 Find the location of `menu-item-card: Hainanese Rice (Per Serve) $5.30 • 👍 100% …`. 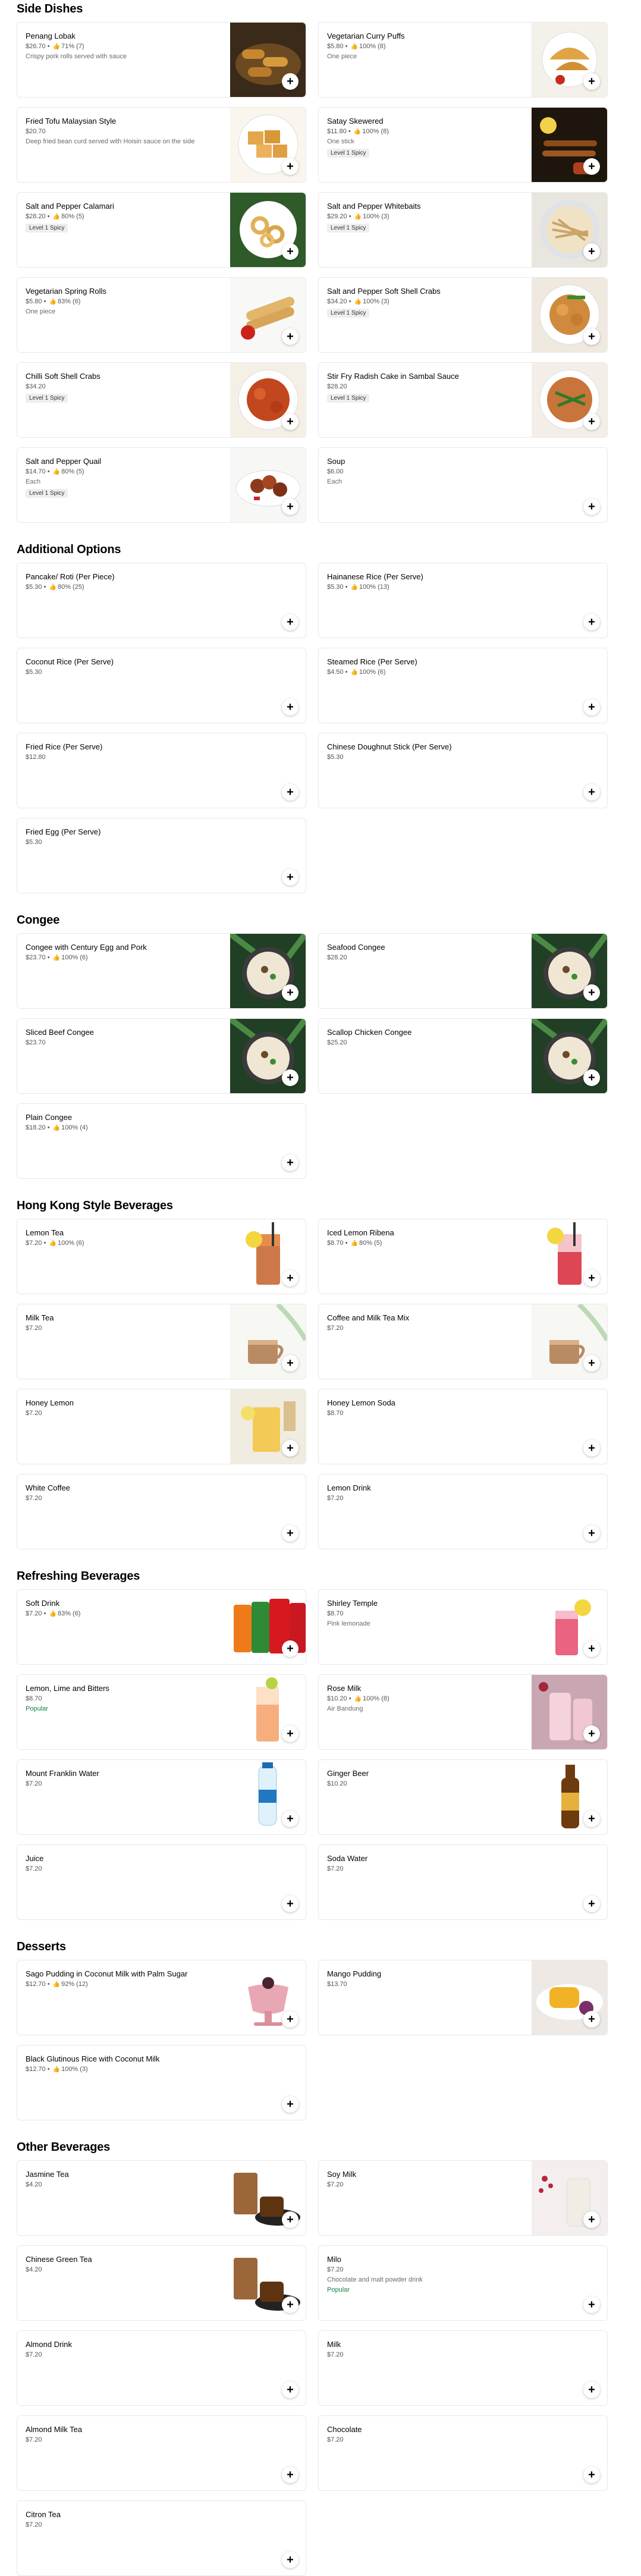

menu-item-card: Hainanese Rice (Per Serve) $5.30 • 👍 100% … is located at coordinates (463, 600).